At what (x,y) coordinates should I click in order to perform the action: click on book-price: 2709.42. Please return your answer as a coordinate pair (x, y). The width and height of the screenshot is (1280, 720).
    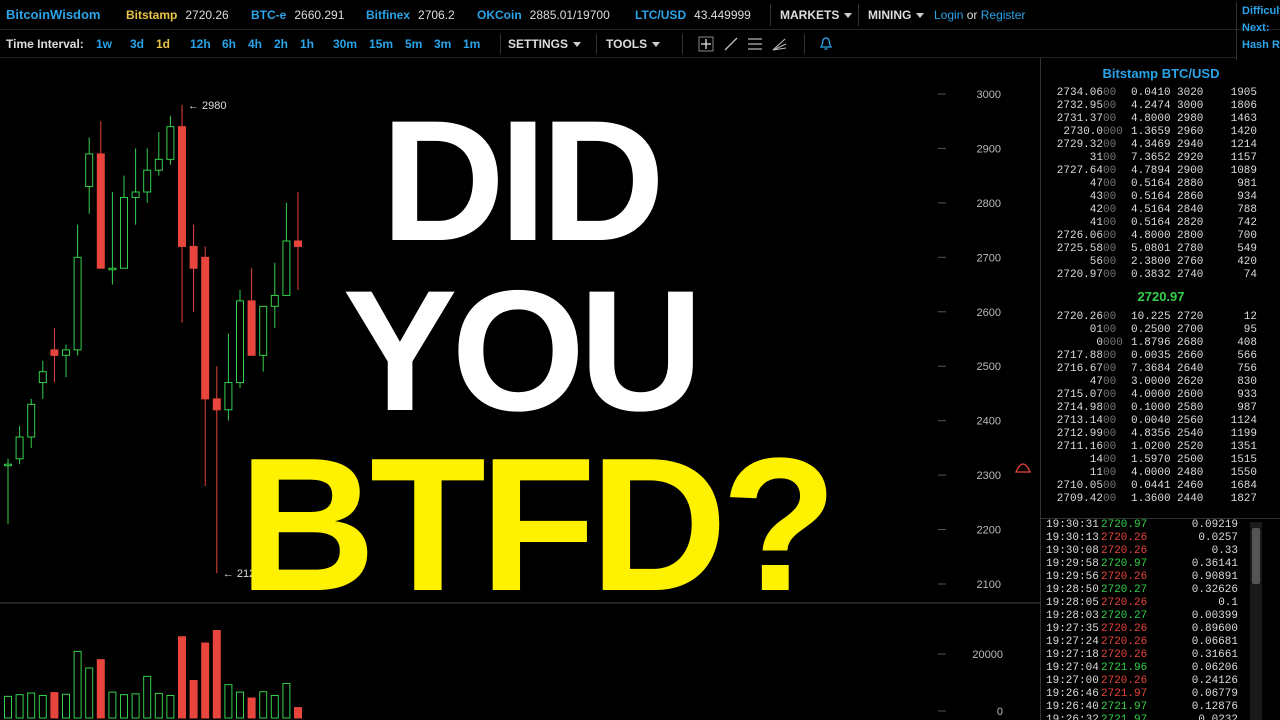
    Looking at the image, I should click on (1079, 499).